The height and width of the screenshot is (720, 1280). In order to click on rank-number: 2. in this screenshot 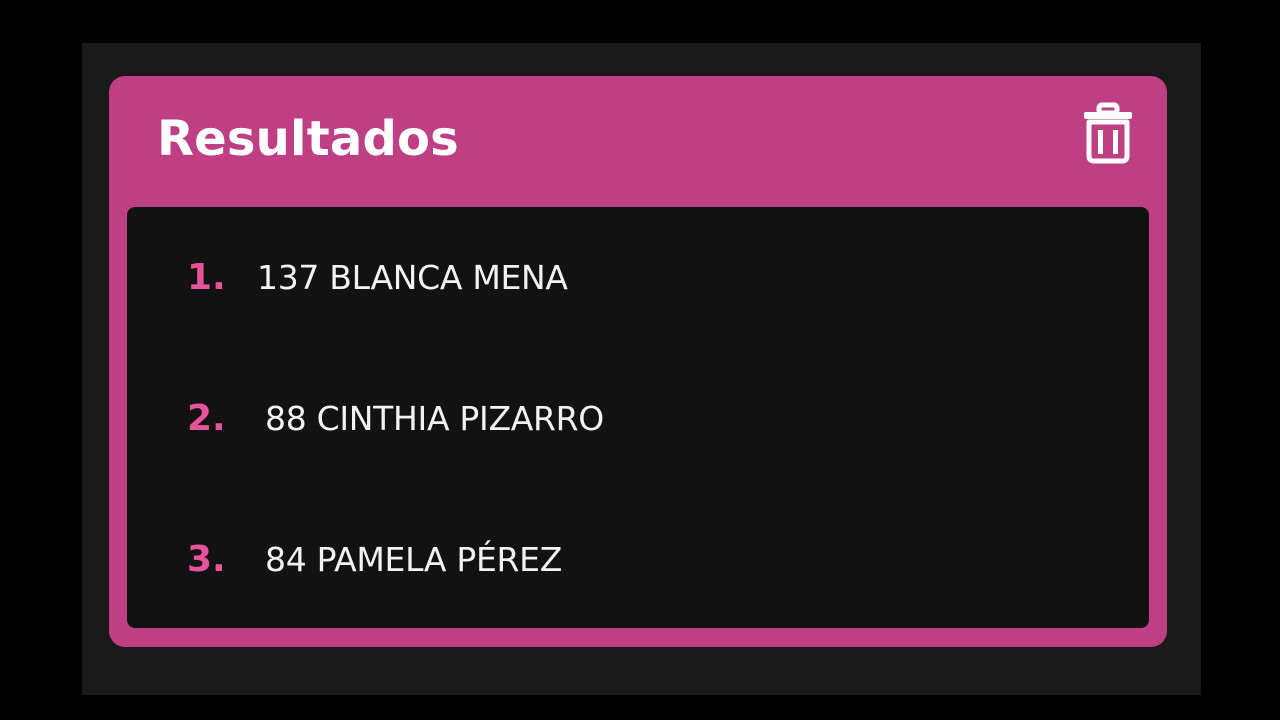, I will do `click(206, 418)`.